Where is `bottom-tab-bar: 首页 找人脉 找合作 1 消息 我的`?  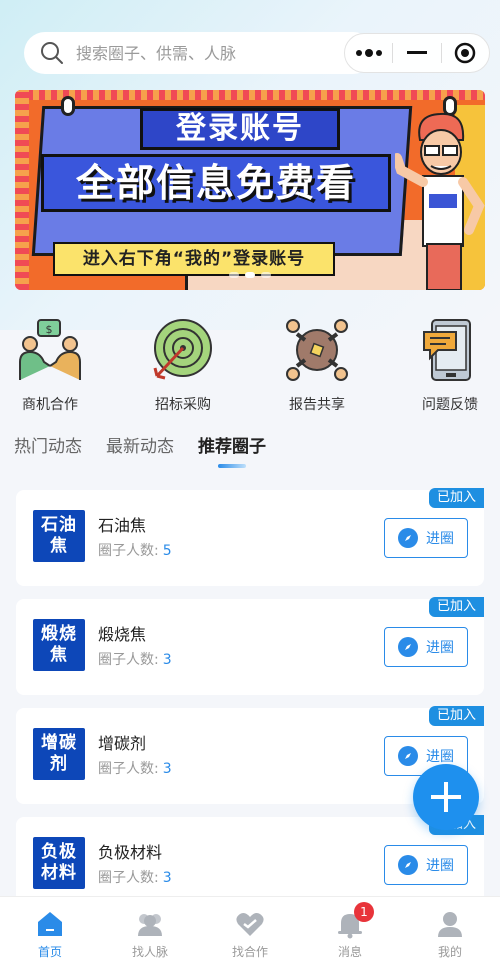
bottom-tab-bar: 首页 找人脉 找合作 1 消息 我的 is located at coordinates (250, 932).